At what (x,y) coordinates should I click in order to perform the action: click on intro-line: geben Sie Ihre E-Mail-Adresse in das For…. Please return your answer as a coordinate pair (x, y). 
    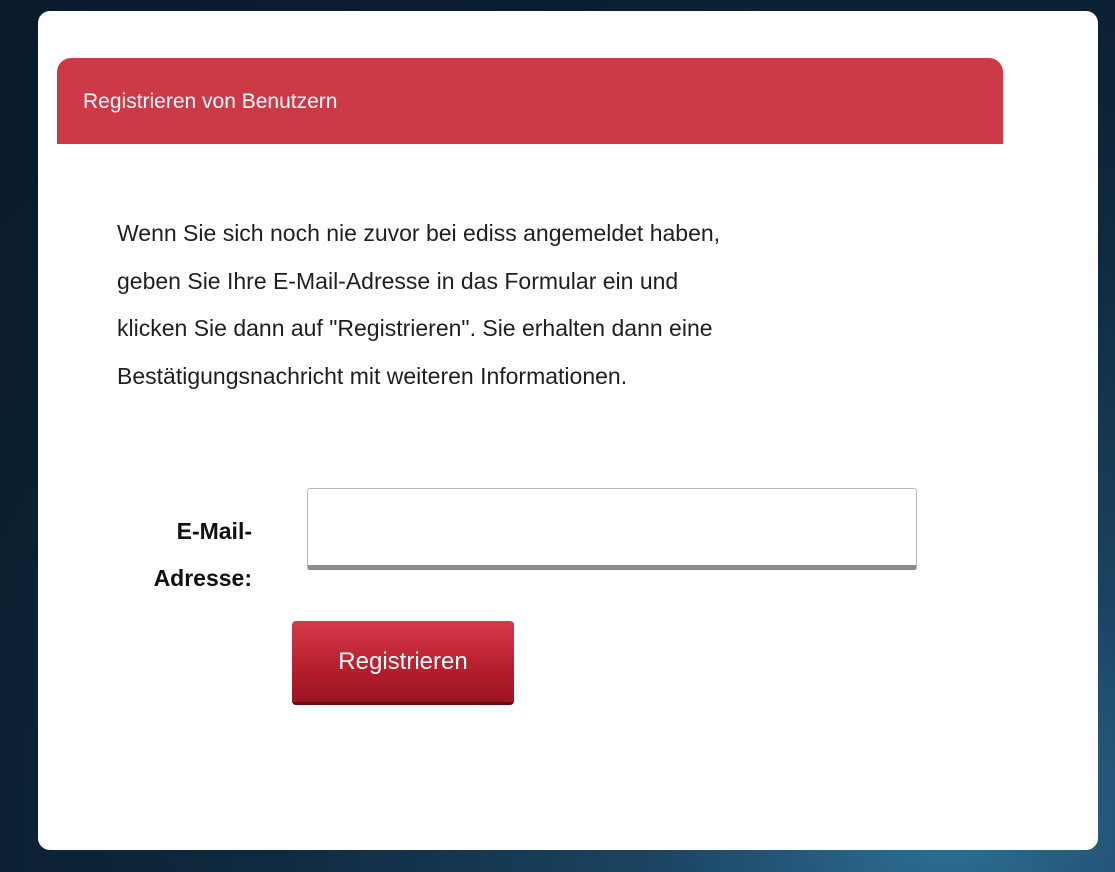
    Looking at the image, I should click on (398, 280).